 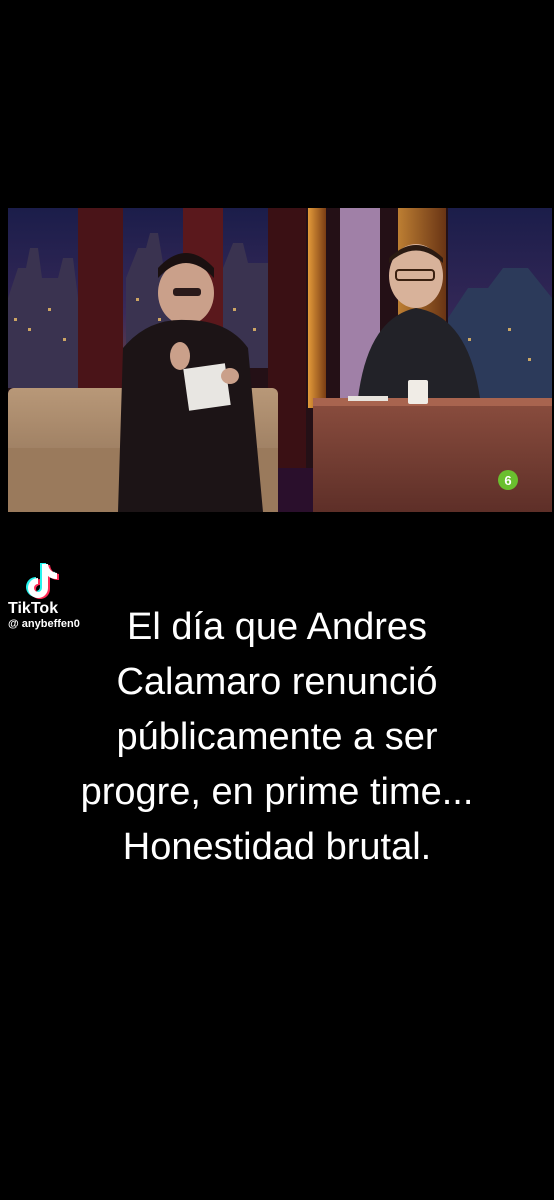 I want to click on caption-line: públicamente a ser, so click(x=277, y=737).